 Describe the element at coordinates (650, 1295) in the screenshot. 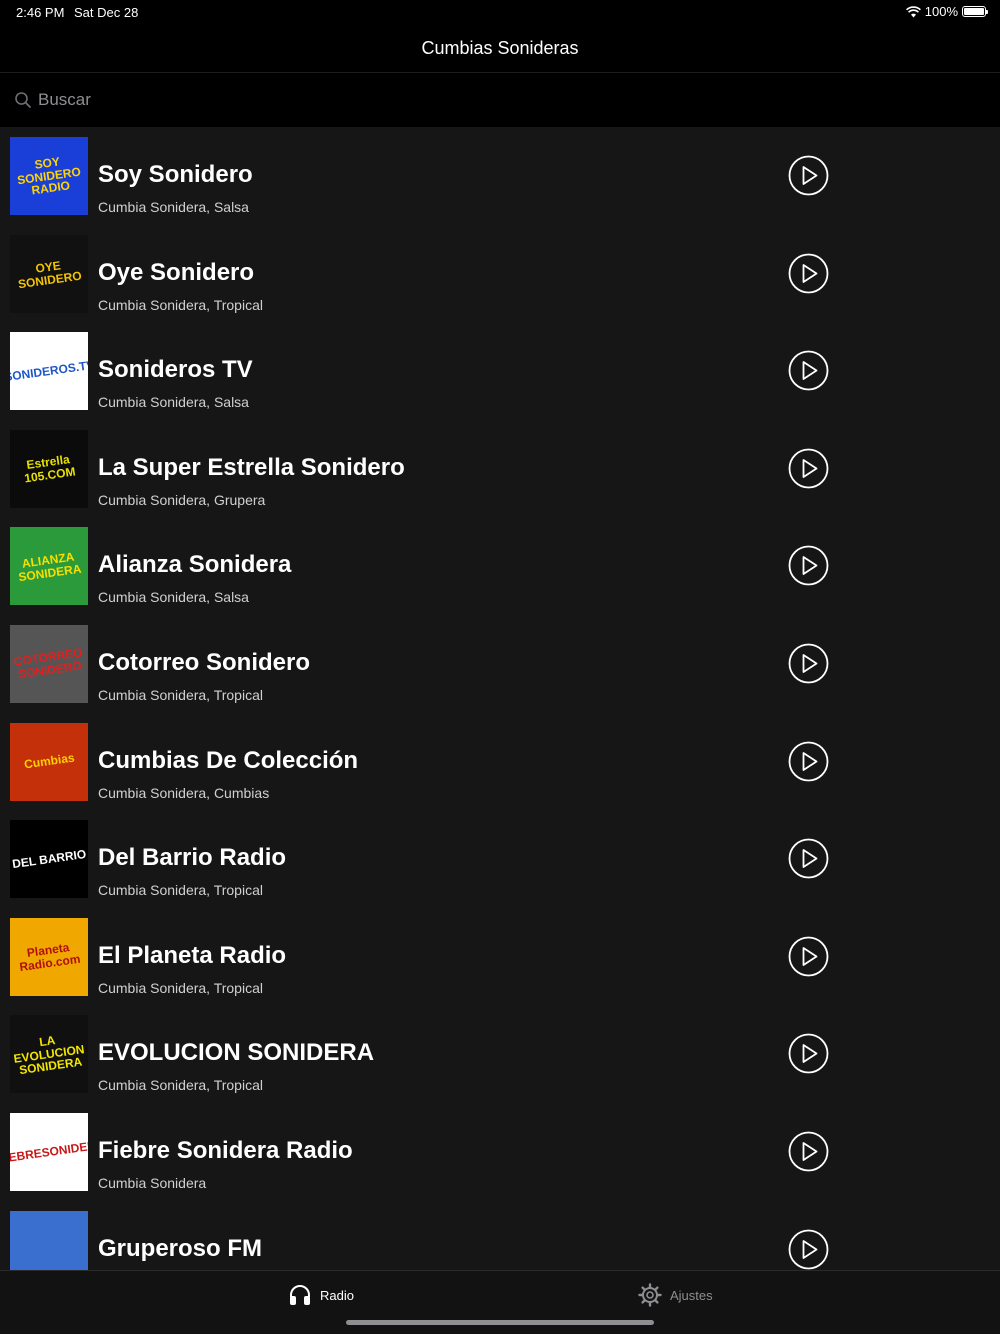

I see `gear-icon` at that location.